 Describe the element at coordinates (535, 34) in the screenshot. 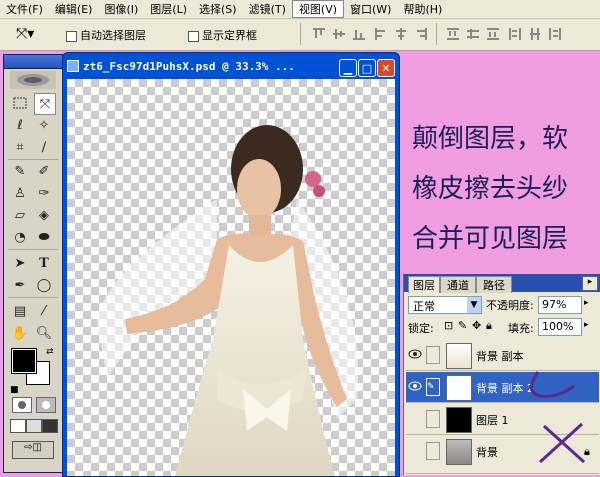

I see `distribute-hcenter-icon` at that location.